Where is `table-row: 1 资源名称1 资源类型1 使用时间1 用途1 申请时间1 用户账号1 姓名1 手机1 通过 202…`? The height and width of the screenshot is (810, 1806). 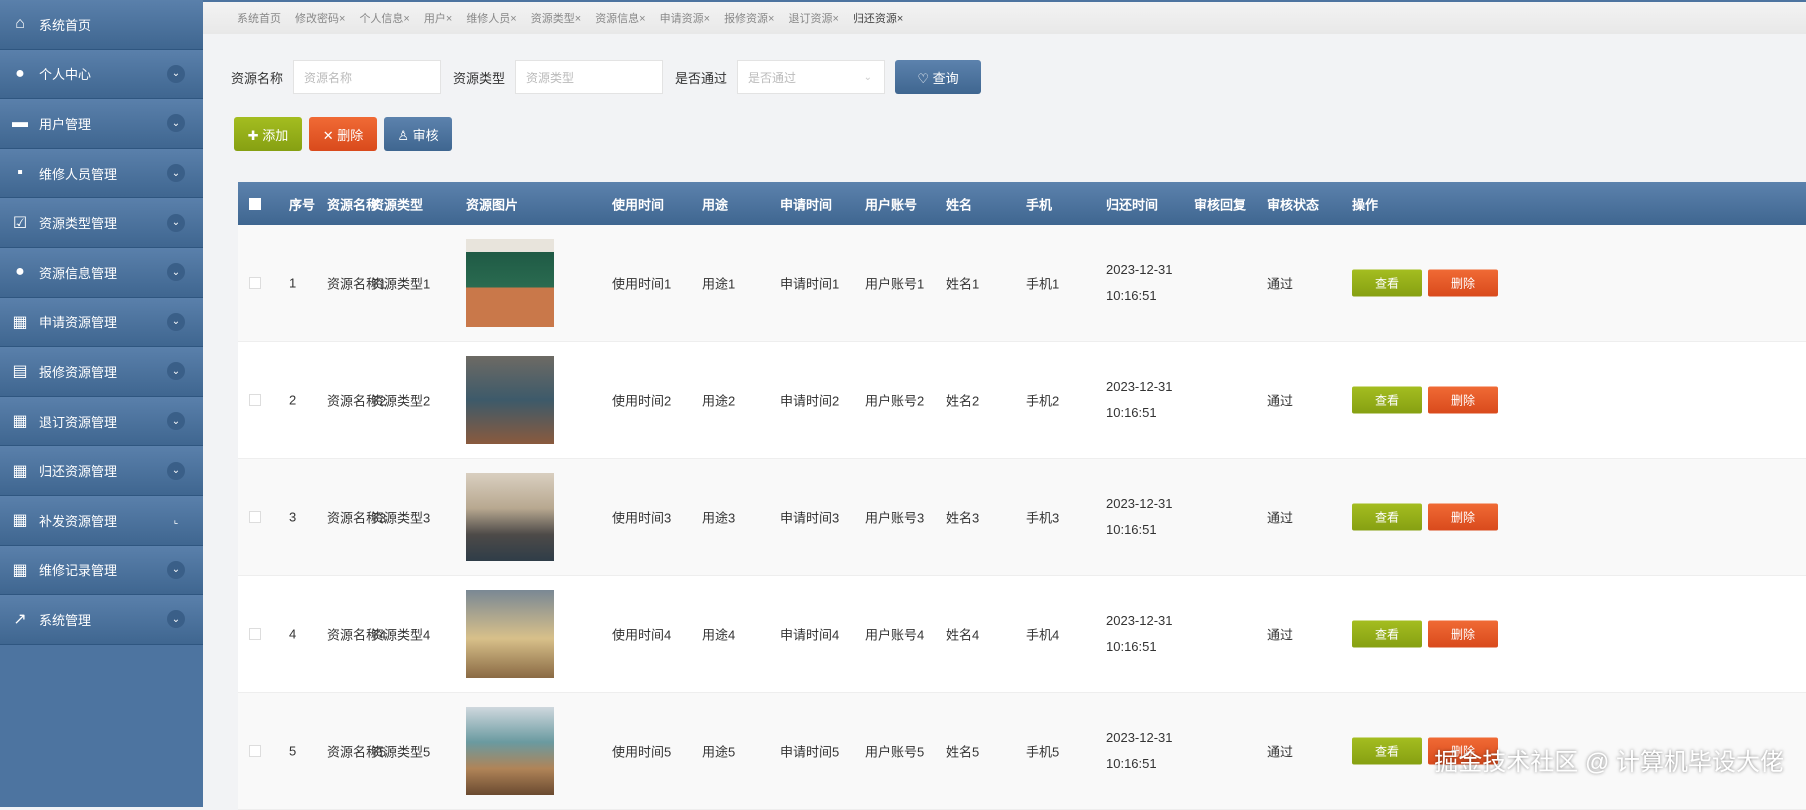 table-row: 1 资源名称1 资源类型1 使用时间1 用途1 申请时间1 用户账号1 姓名1 手机1 通过 202… is located at coordinates (1022, 283).